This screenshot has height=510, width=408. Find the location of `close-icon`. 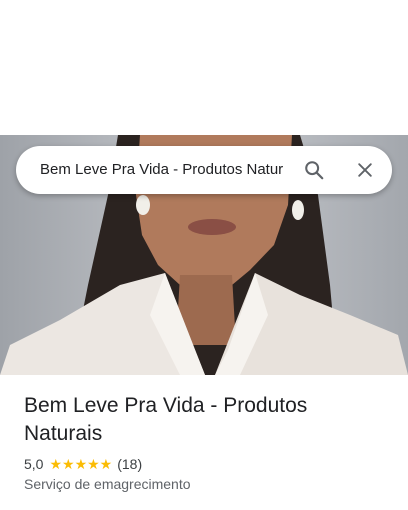

close-icon is located at coordinates (365, 170).